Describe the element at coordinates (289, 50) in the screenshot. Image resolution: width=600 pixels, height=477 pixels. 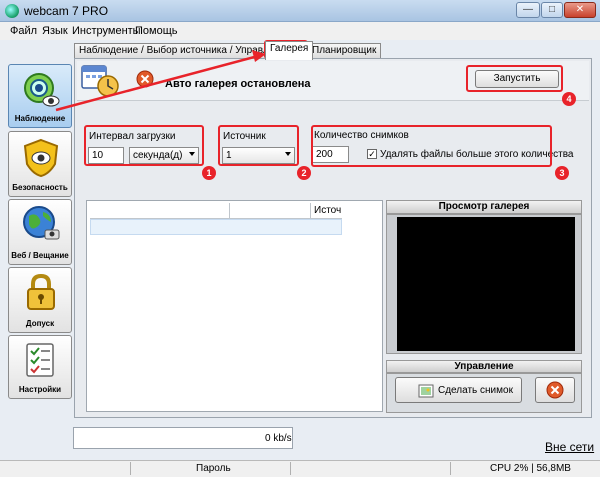
I see `tab-gallery: Галерея` at that location.